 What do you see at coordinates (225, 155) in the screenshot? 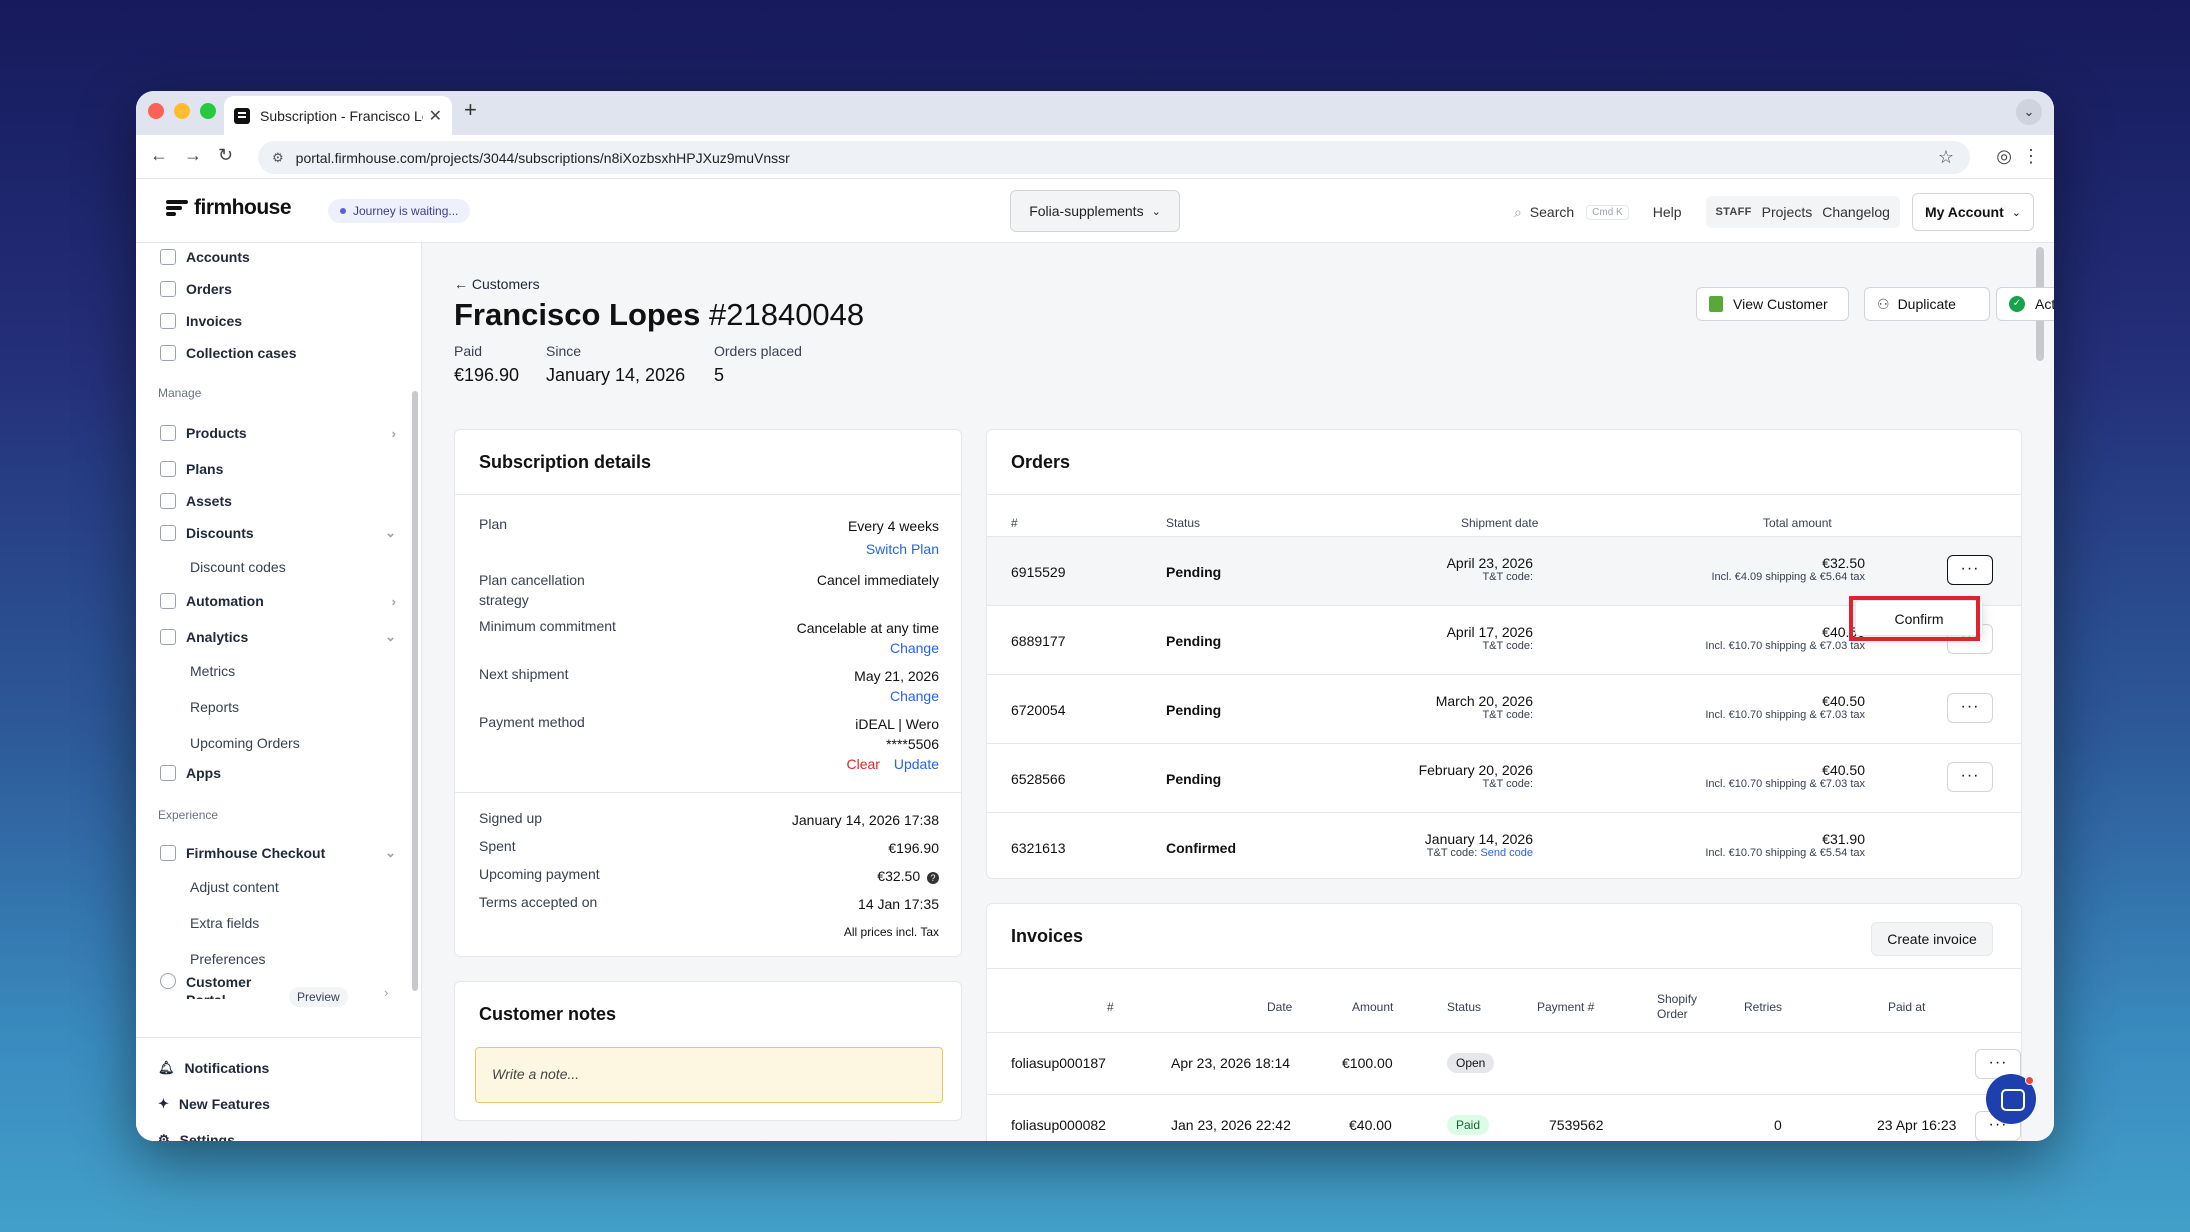
I see `reload-icon: ↻` at bounding box center [225, 155].